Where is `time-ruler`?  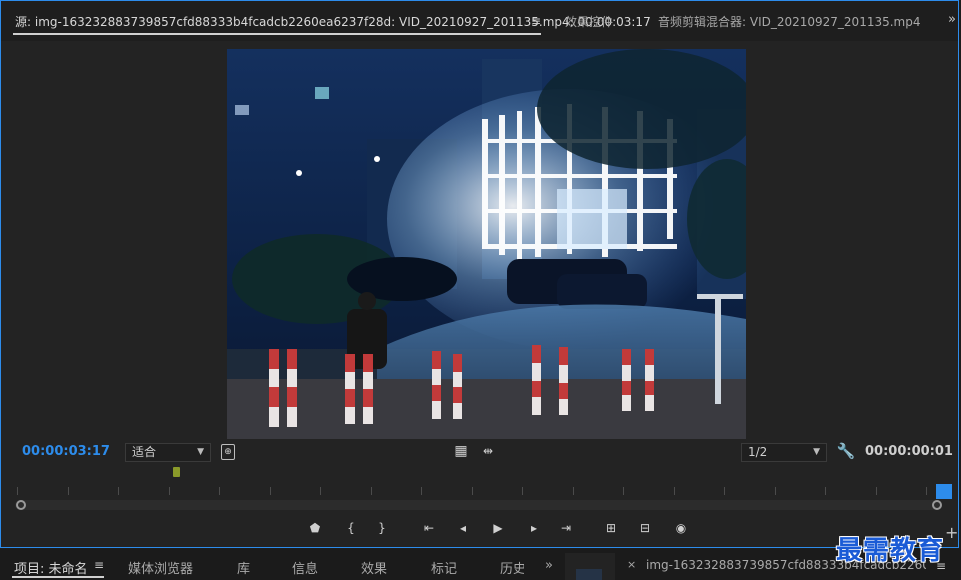
time-ruler is located at coordinates (484, 490).